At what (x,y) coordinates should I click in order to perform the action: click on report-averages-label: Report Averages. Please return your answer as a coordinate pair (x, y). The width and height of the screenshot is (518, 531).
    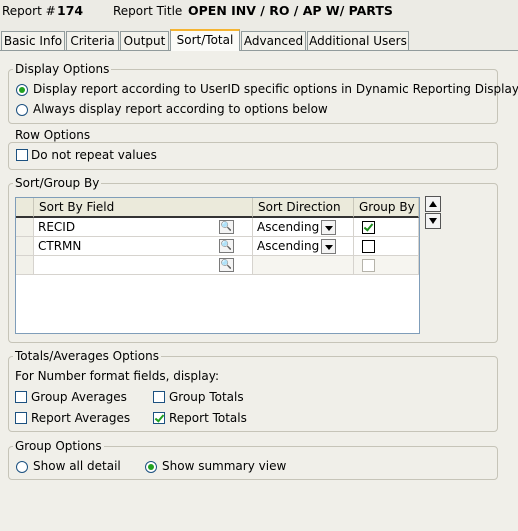
    Looking at the image, I should click on (80, 418).